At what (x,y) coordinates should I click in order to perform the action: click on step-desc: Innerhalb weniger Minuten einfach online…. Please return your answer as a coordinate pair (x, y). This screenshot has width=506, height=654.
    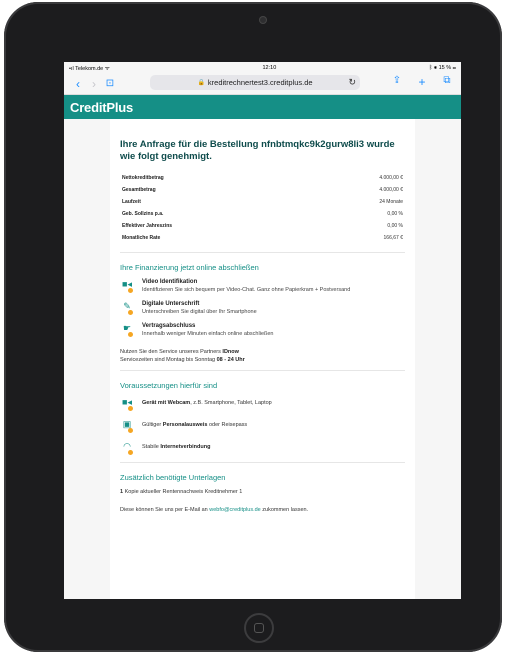
    Looking at the image, I should click on (208, 334).